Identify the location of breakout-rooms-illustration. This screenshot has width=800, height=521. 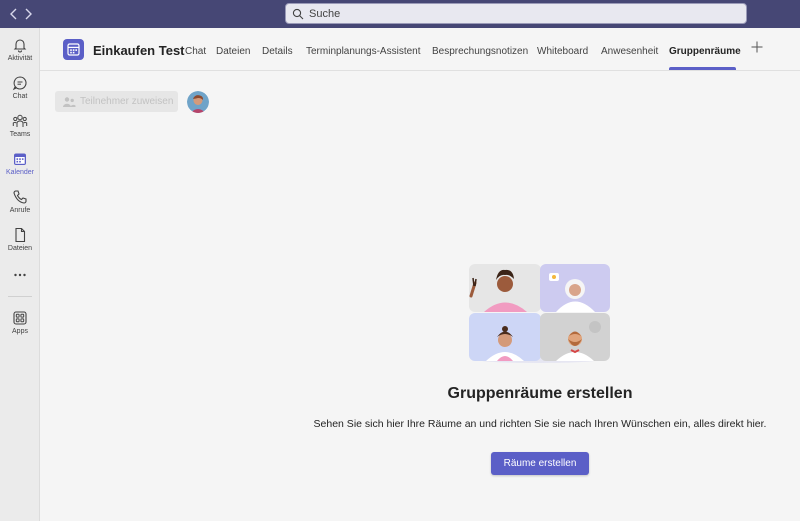
(538, 314).